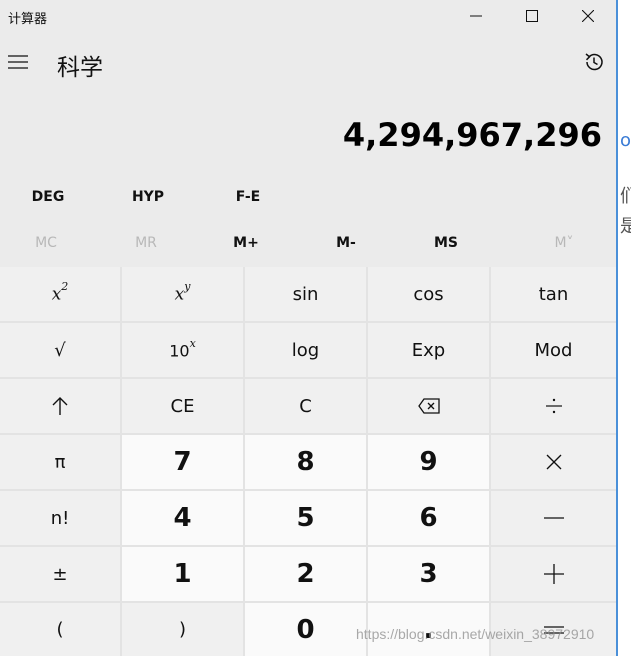  What do you see at coordinates (187, 287) in the screenshot?
I see `exponent-y: y` at bounding box center [187, 287].